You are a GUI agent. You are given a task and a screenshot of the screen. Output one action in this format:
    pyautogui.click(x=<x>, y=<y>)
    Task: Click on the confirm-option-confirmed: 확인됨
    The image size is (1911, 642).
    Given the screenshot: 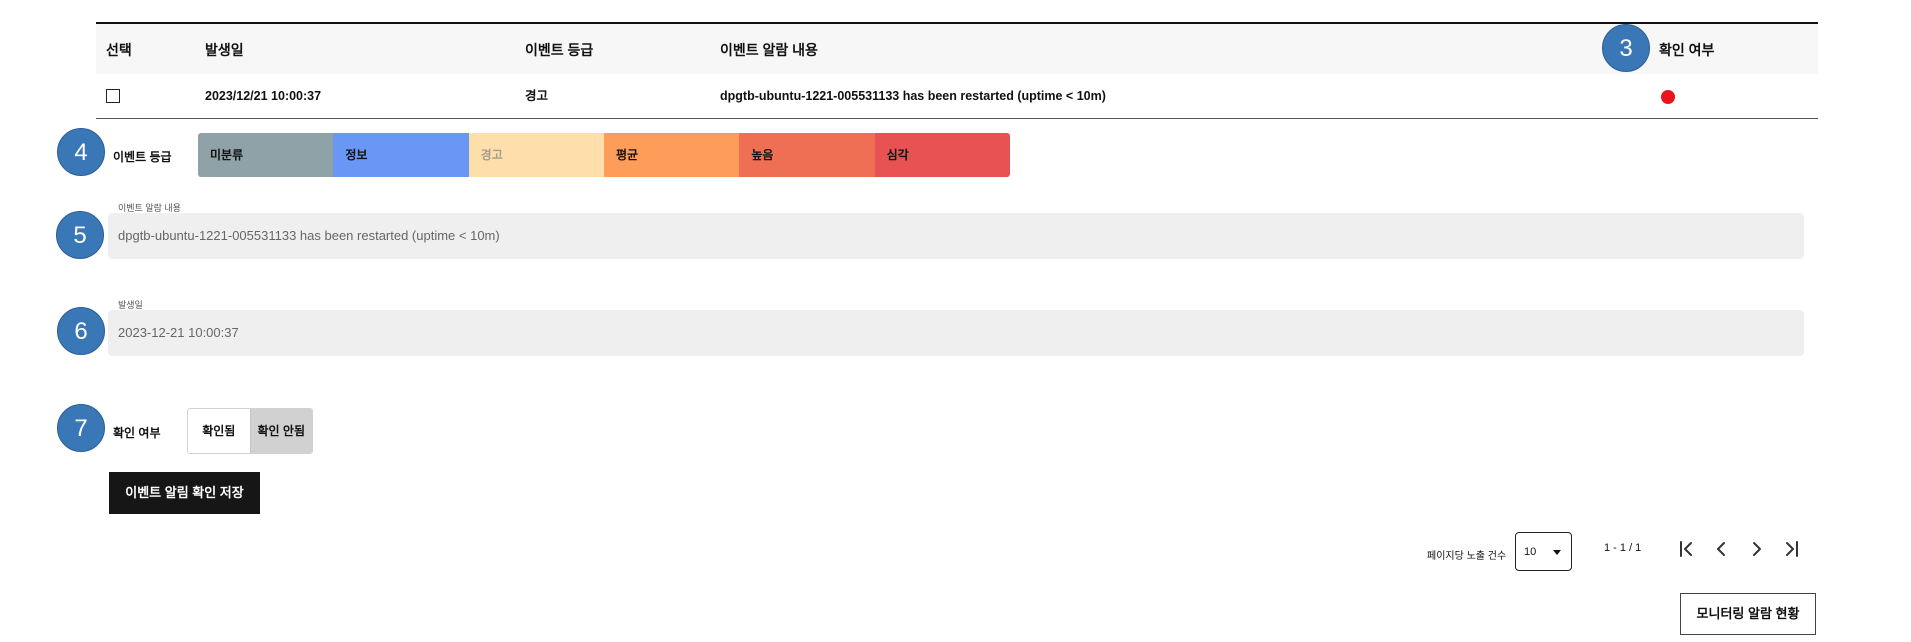 What is the action you would take?
    pyautogui.click(x=219, y=431)
    